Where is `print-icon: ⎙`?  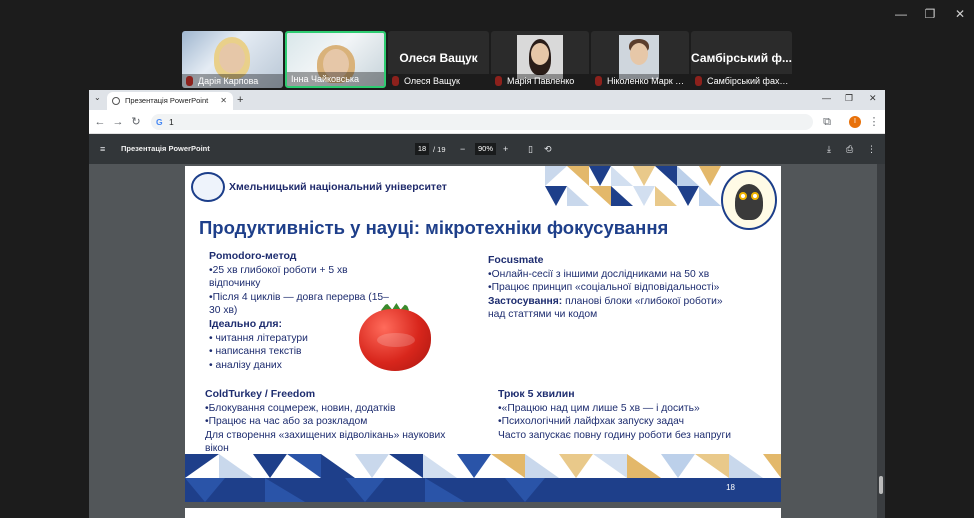 print-icon: ⎙ is located at coordinates (849, 149).